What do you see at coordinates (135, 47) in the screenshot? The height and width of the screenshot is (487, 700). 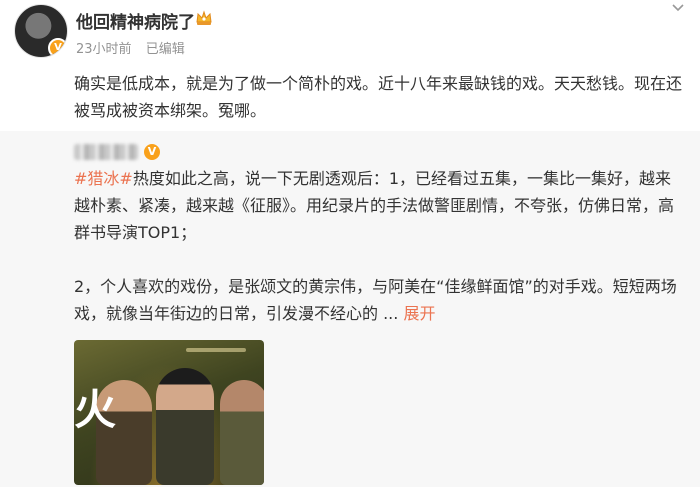 I see `post-meta: 23小时前 已编辑` at bounding box center [135, 47].